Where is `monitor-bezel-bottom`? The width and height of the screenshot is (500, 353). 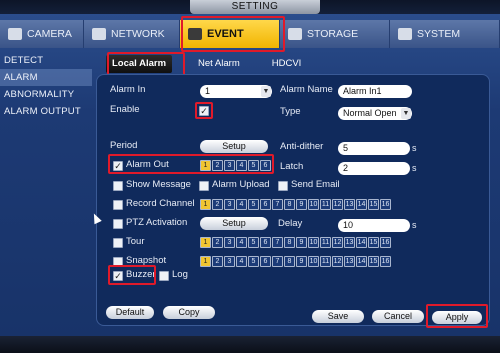 monitor-bezel-bottom is located at coordinates (250, 344).